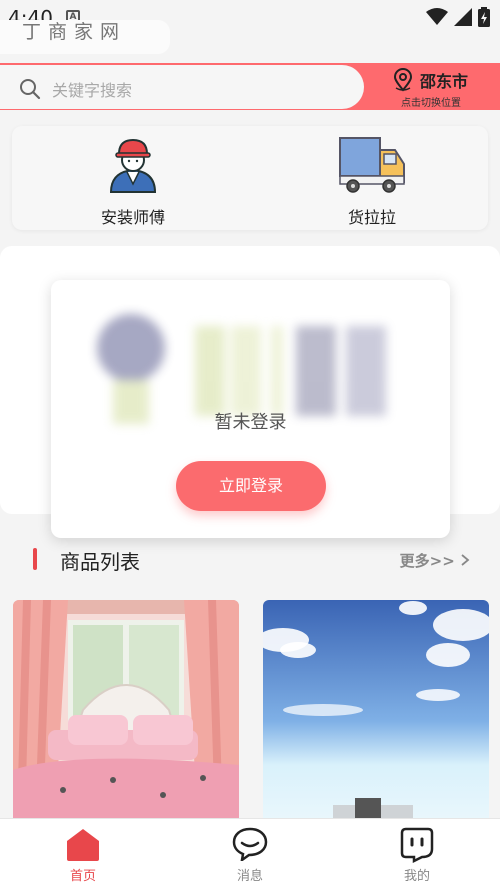 The width and height of the screenshot is (500, 888). What do you see at coordinates (249, 876) in the screenshot?
I see `tab-label: 消息` at bounding box center [249, 876].